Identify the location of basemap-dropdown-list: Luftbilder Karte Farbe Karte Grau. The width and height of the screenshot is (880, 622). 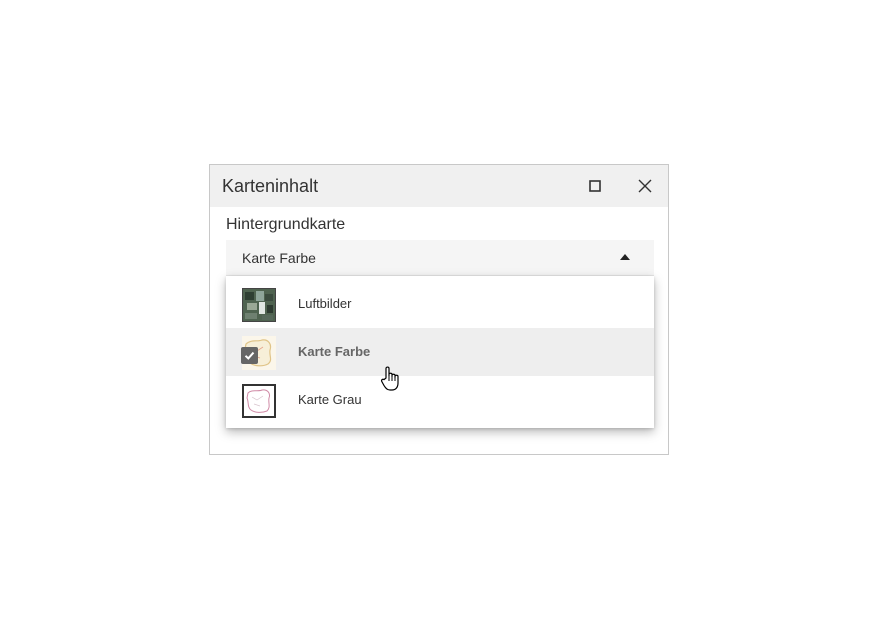
(440, 352).